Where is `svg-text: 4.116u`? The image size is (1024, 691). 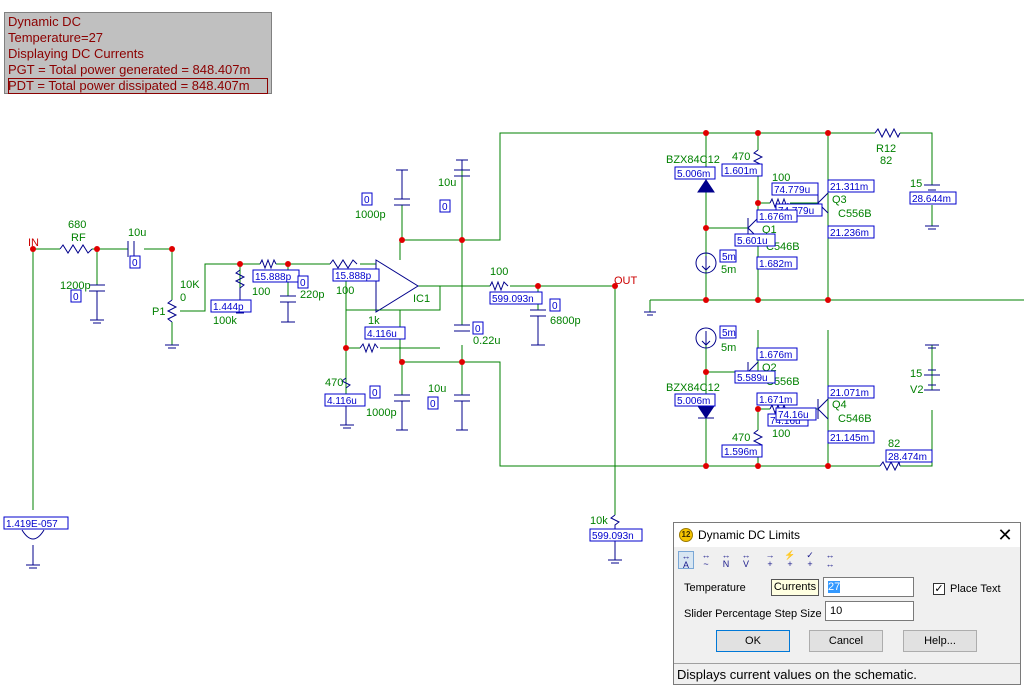
svg-text: 4.116u is located at coordinates (342, 401).